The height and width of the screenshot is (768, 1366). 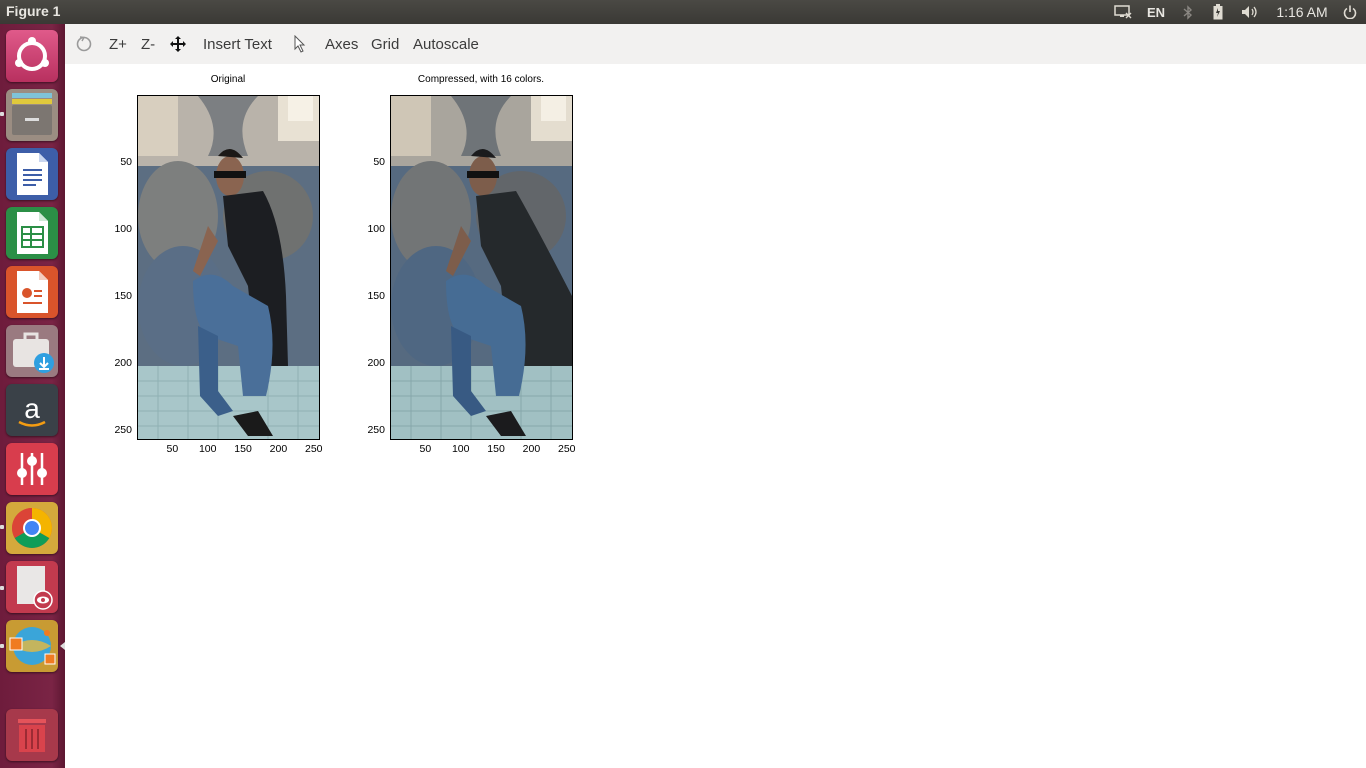 What do you see at coordinates (118, 44) in the screenshot?
I see `zoom-in-button: Z+` at bounding box center [118, 44].